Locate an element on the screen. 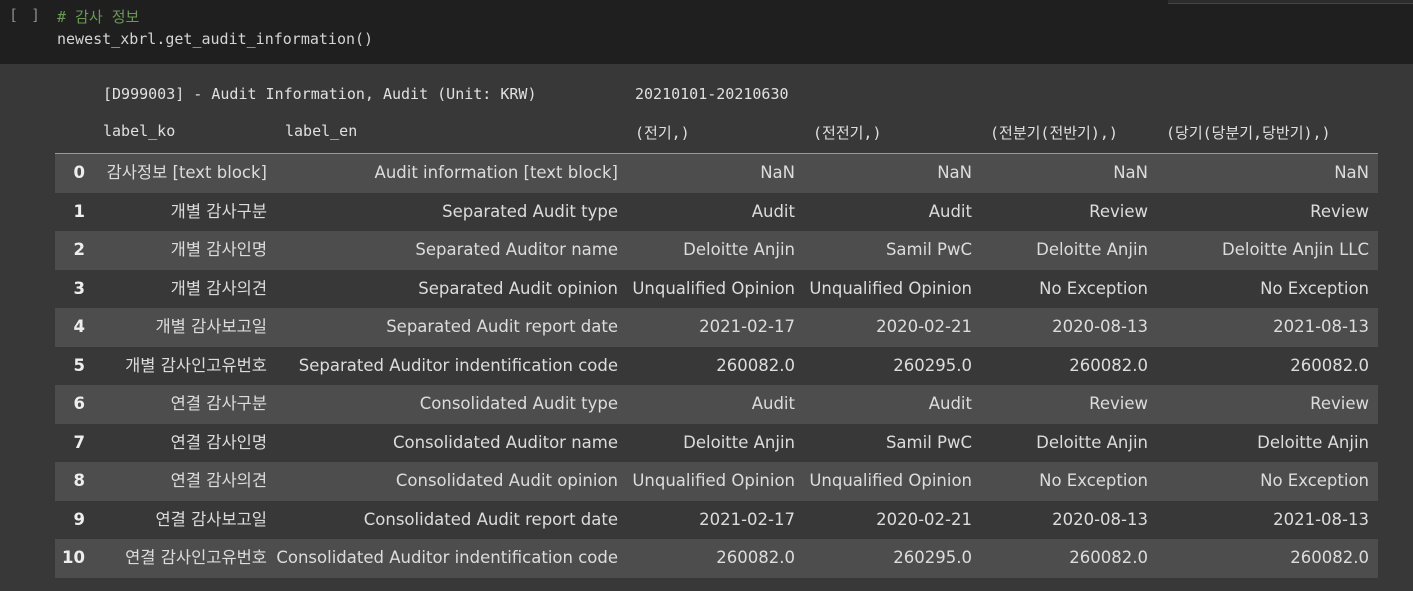 Image resolution: width=1413 pixels, height=591 pixels. row-index: 2 is located at coordinates (79, 249).